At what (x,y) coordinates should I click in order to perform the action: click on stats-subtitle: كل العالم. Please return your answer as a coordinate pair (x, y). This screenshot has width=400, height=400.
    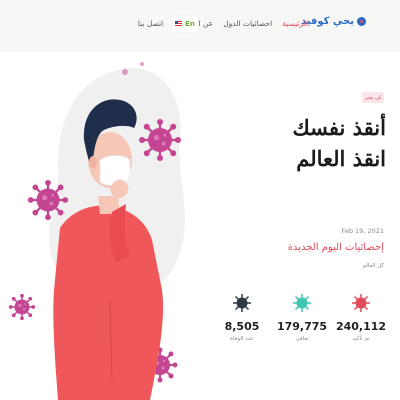
    Looking at the image, I should click on (373, 266).